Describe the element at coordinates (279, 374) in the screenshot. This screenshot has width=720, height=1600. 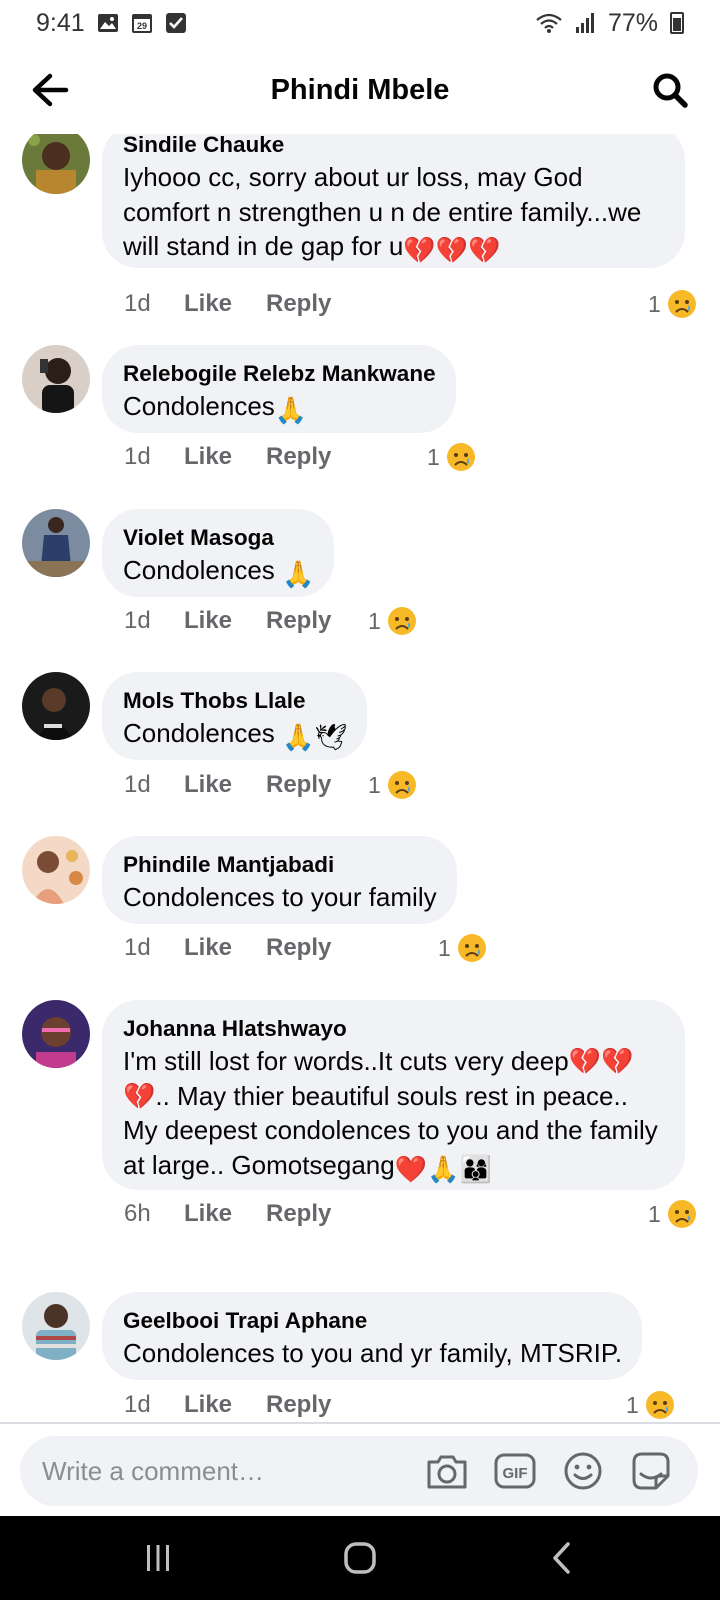
I see `commenter-name: Relebogile Relebz Mankwane` at that location.